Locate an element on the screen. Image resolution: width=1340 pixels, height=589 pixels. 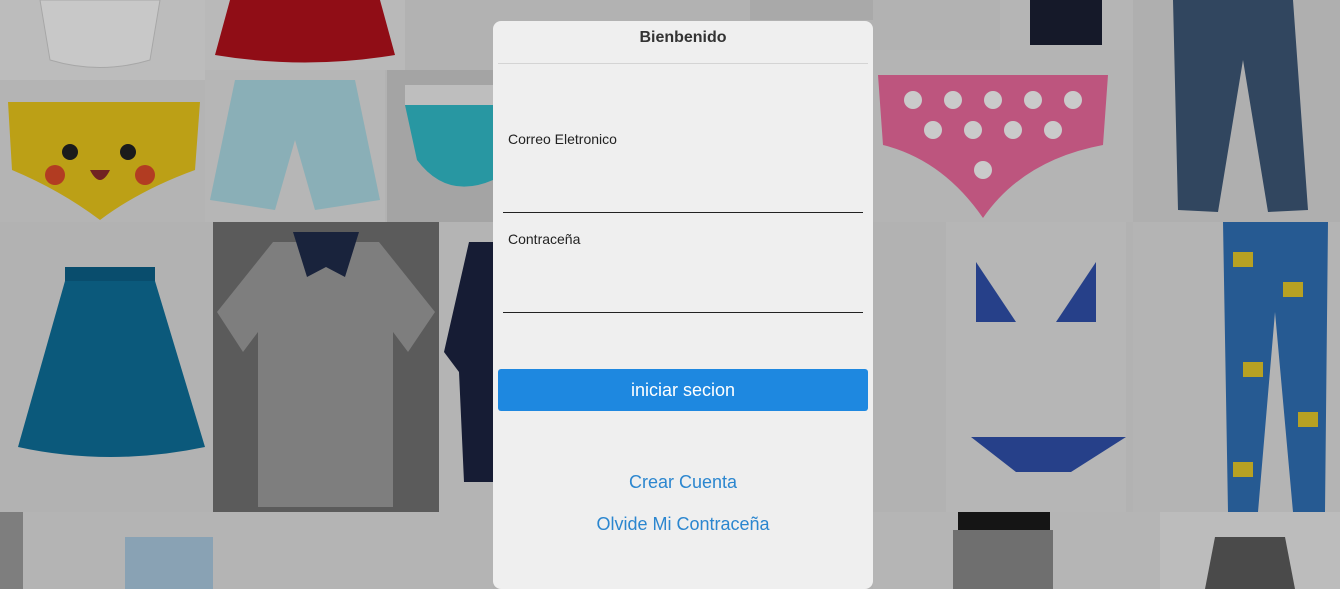
login-button: iniciar secion is located at coordinates (683, 390).